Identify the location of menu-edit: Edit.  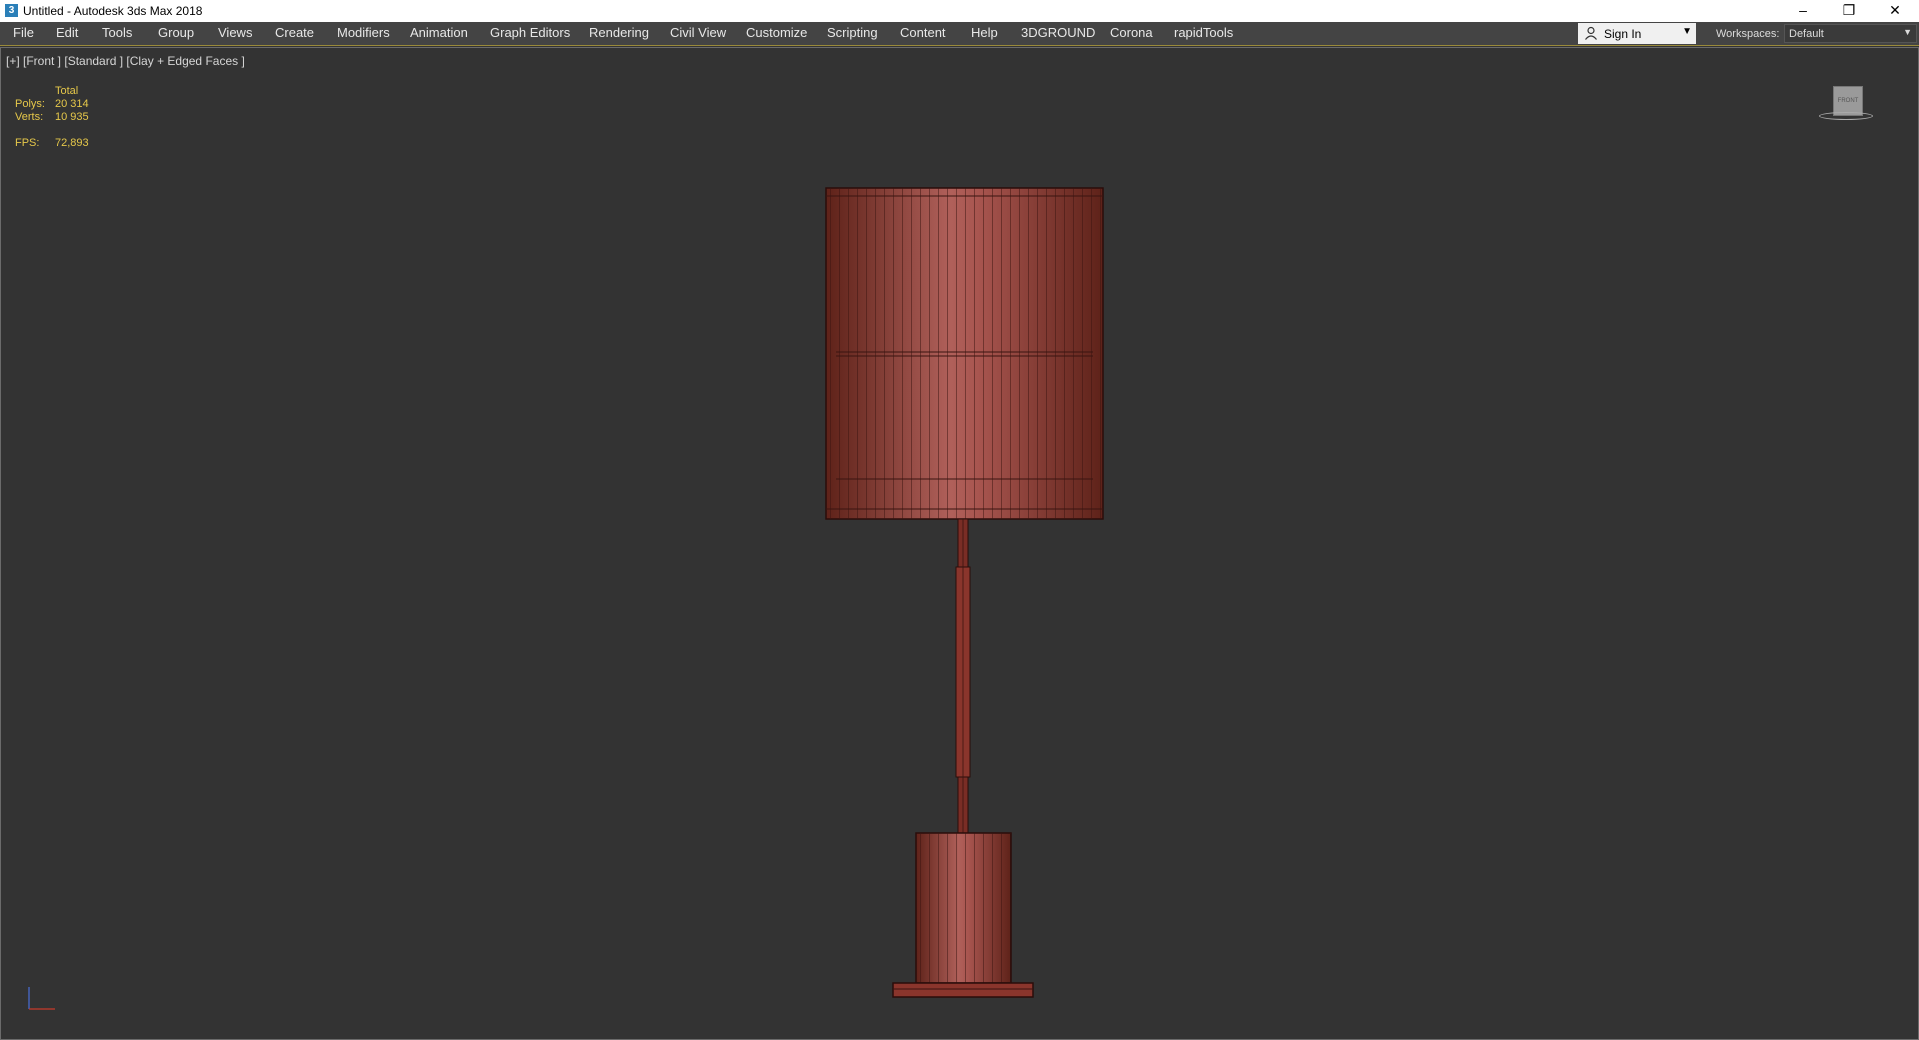
(67, 32).